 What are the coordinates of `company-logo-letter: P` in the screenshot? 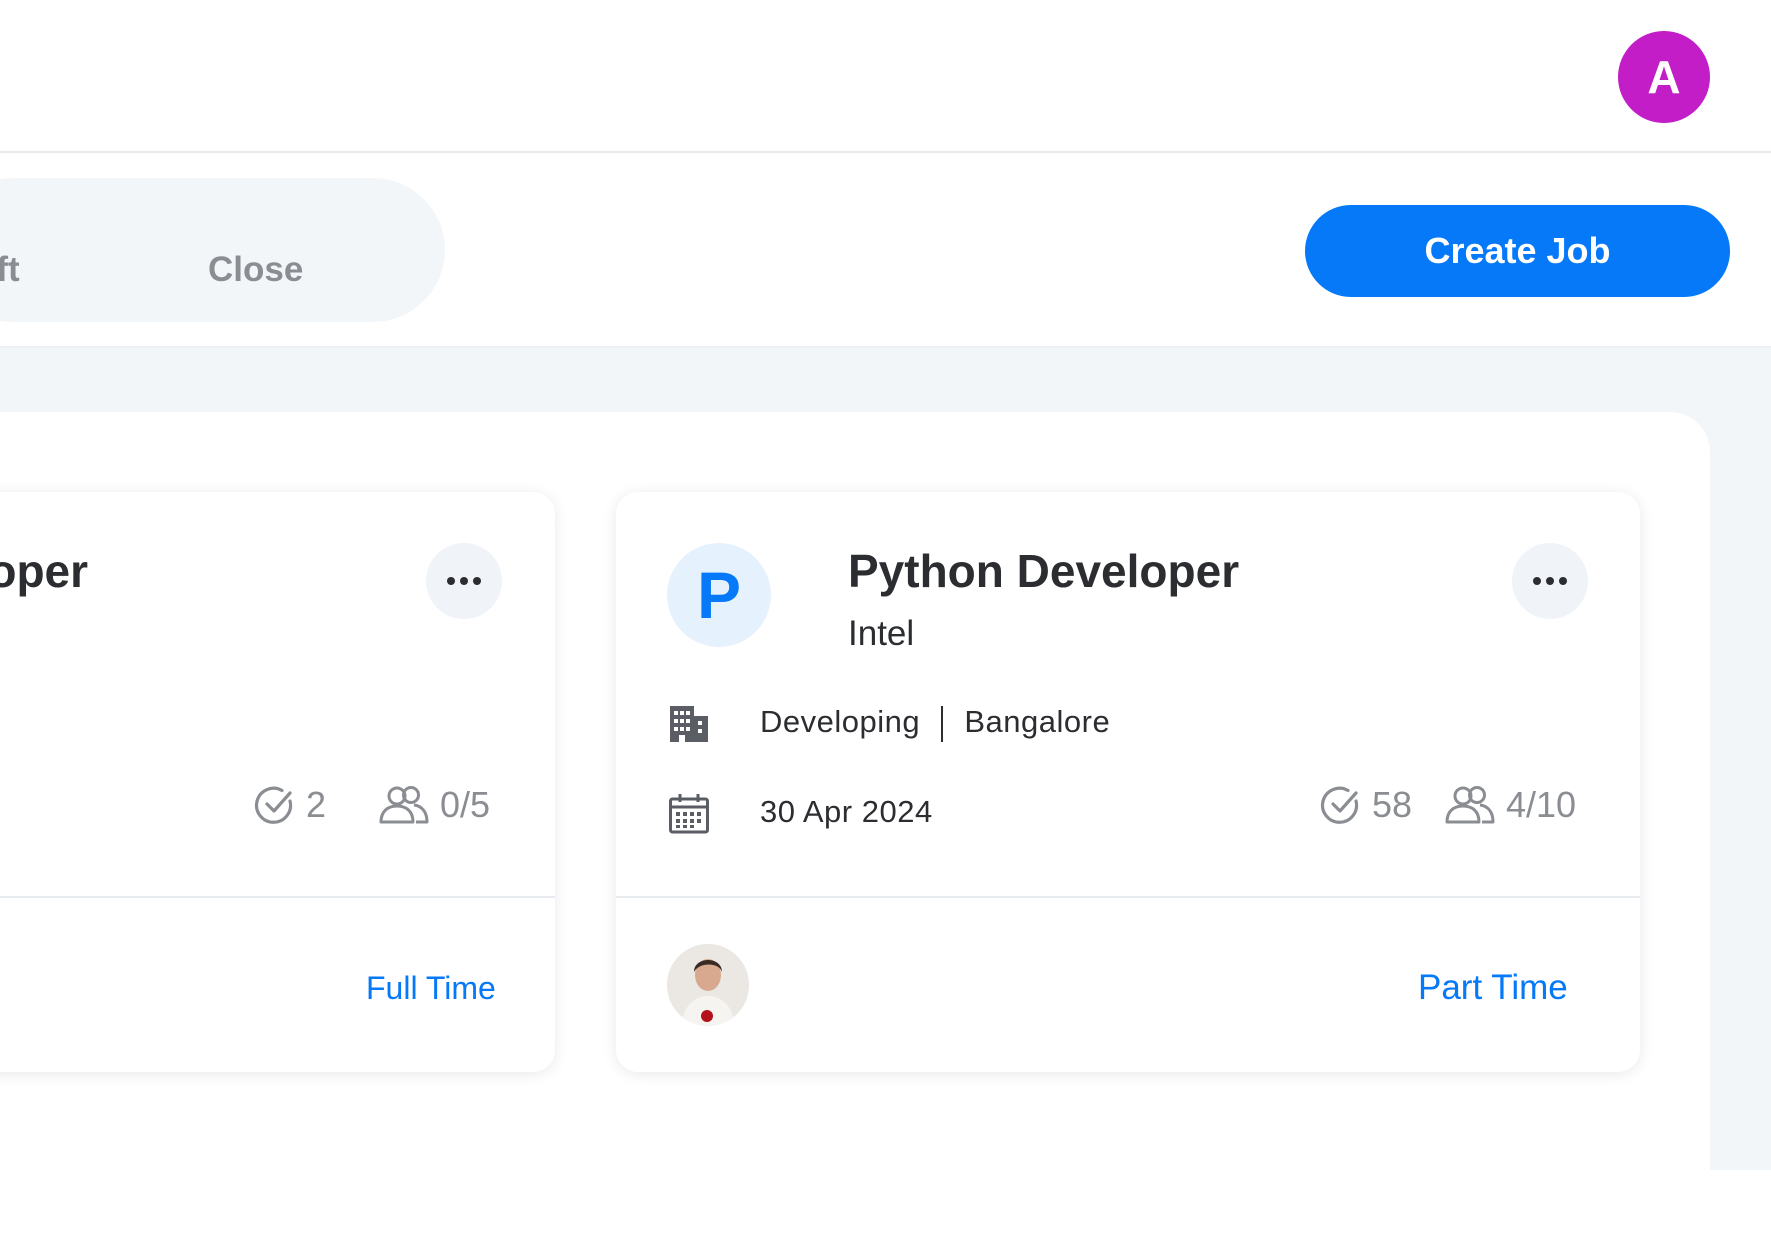 It's located at (719, 595).